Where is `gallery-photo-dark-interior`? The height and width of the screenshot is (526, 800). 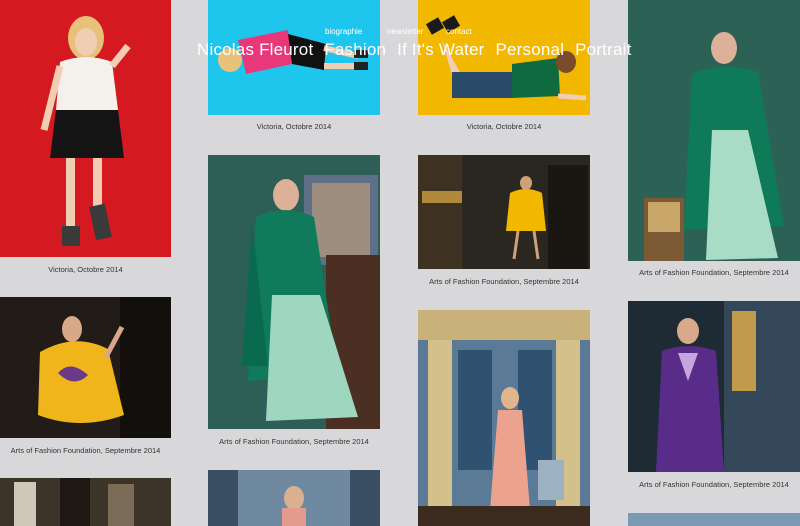 gallery-photo-dark-interior is located at coordinates (504, 212).